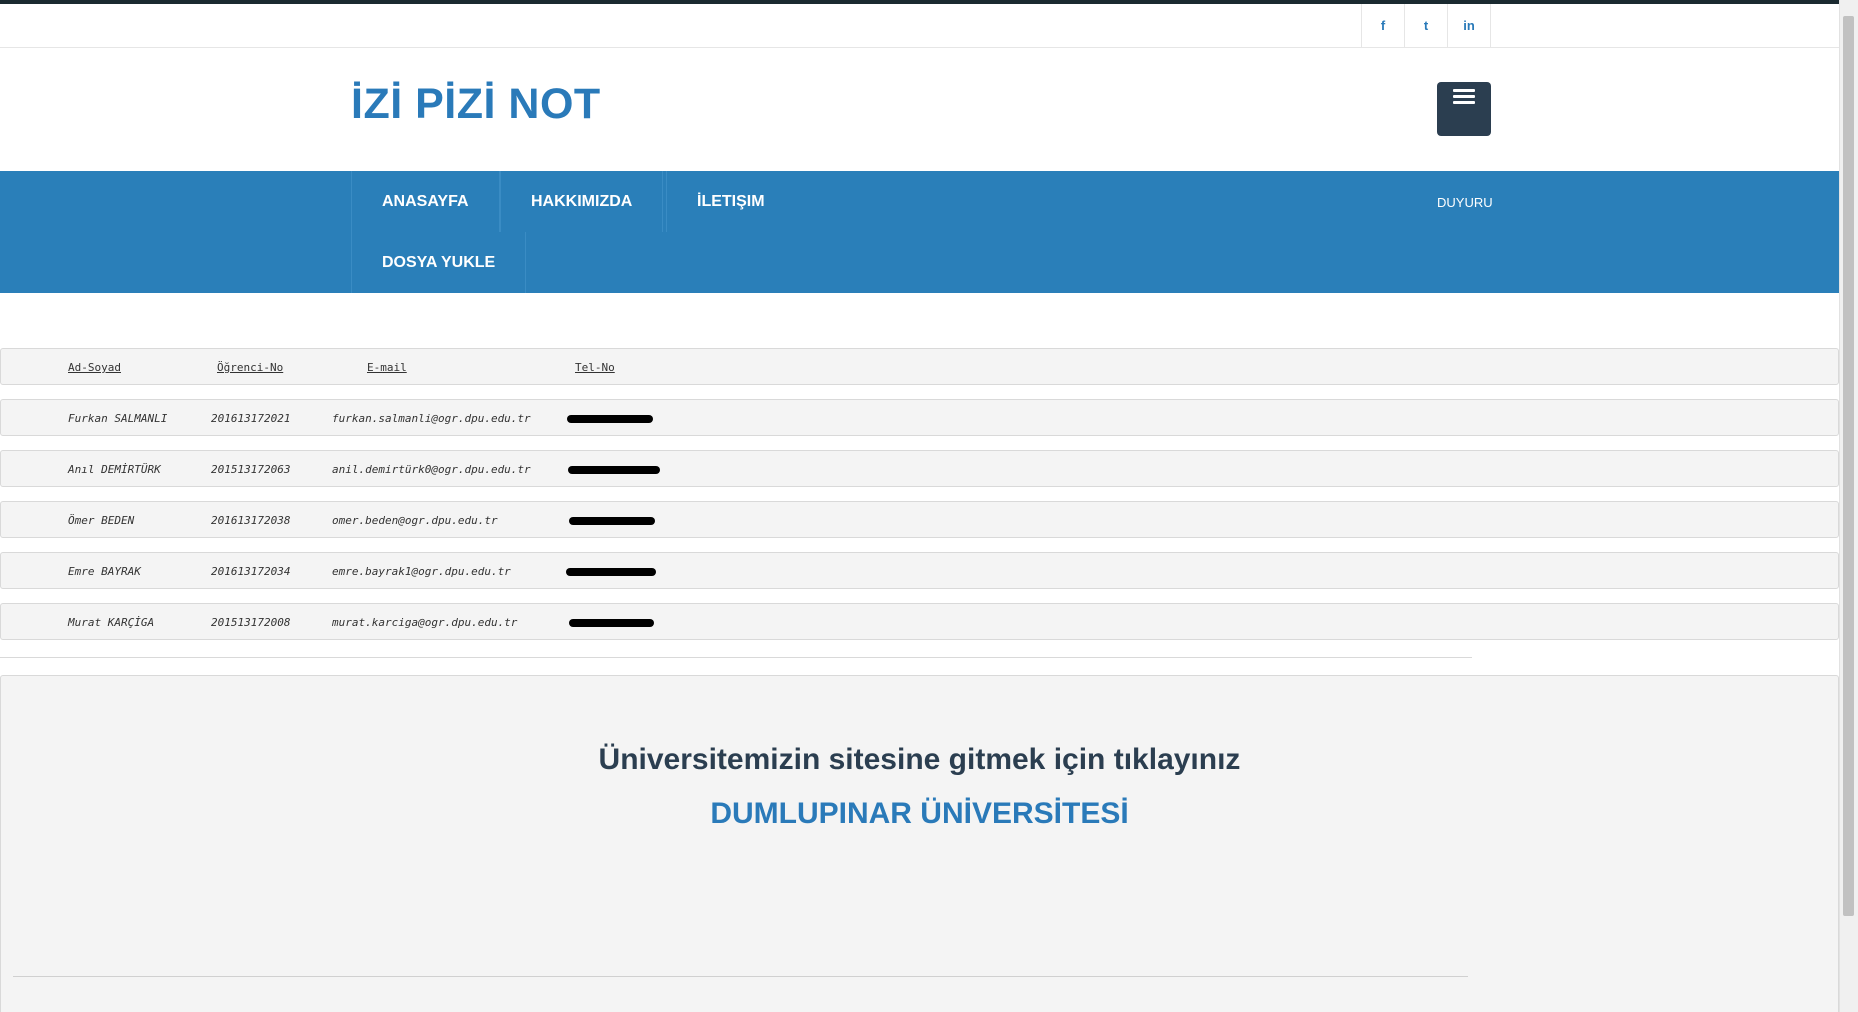 The height and width of the screenshot is (1012, 1858). I want to click on twitter-icon: t, so click(1425, 25).